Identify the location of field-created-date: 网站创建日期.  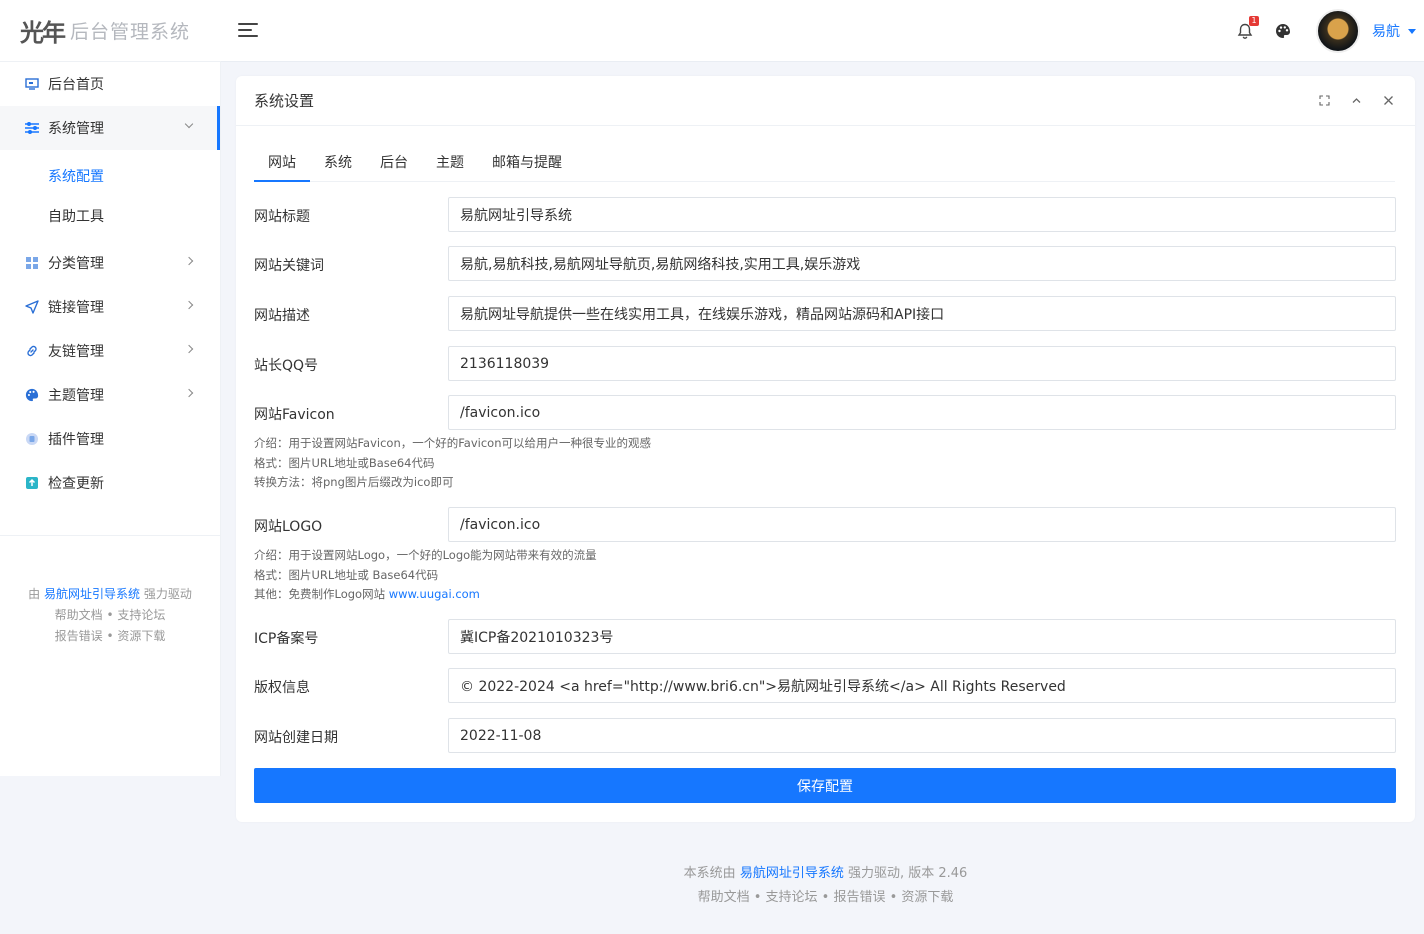
(825, 736).